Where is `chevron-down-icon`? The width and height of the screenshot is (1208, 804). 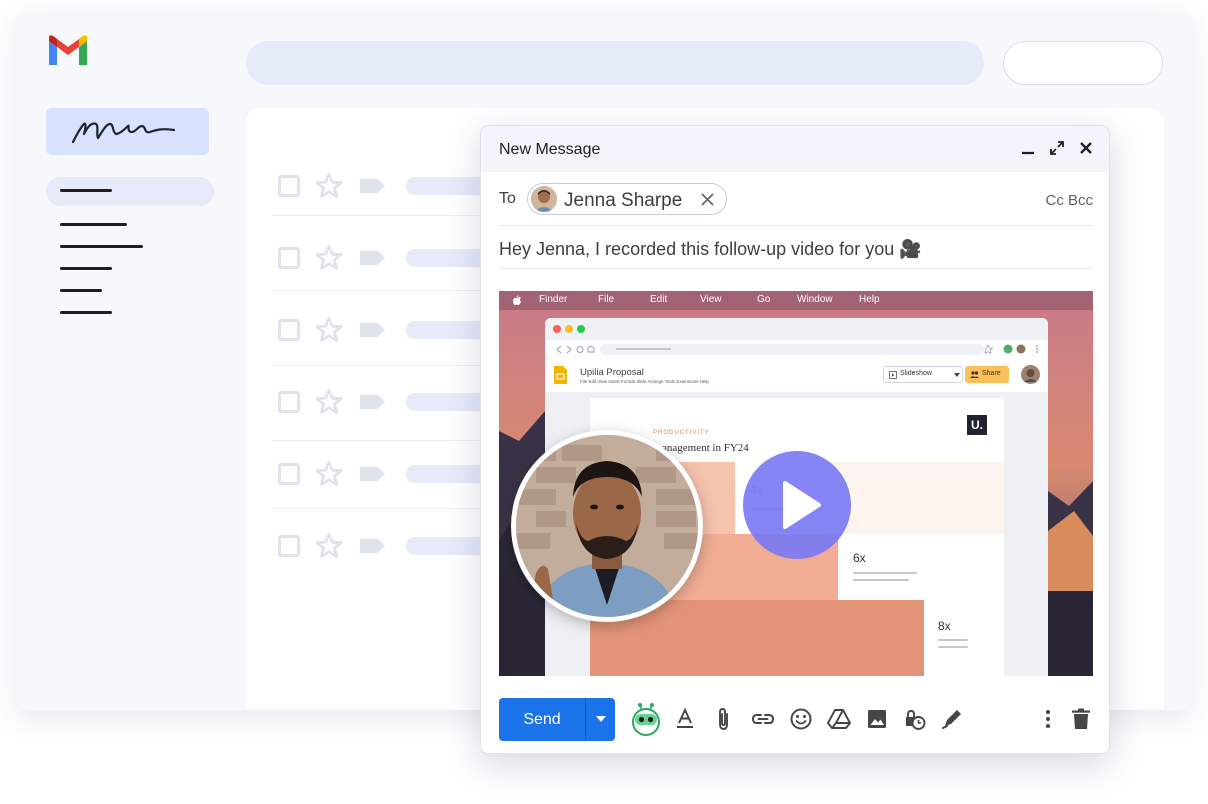
chevron-down-icon is located at coordinates (957, 375).